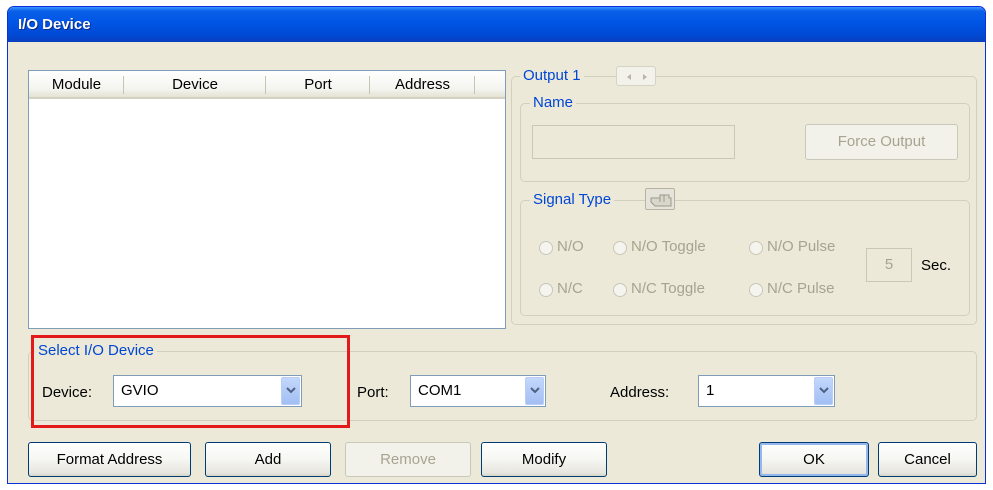 This screenshot has width=993, height=490. I want to click on radio-no, so click(546, 248).